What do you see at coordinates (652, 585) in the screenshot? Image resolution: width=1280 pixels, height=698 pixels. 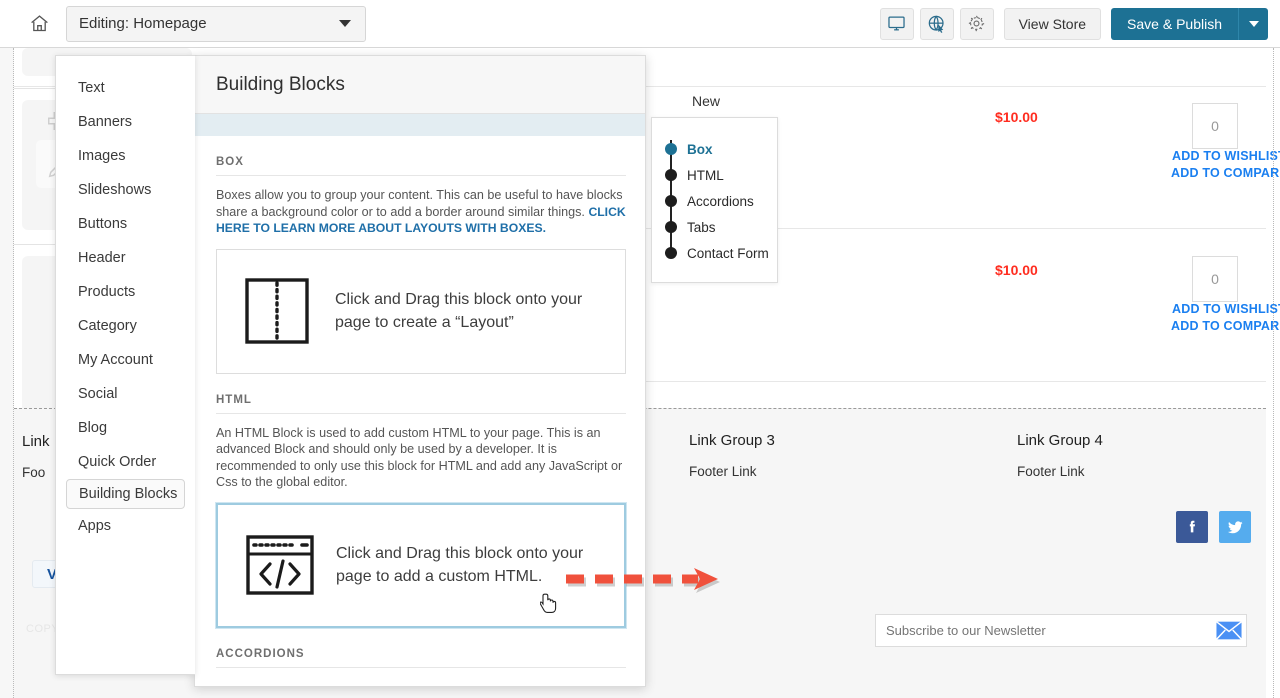 I see `annotation-arrow-icon` at bounding box center [652, 585].